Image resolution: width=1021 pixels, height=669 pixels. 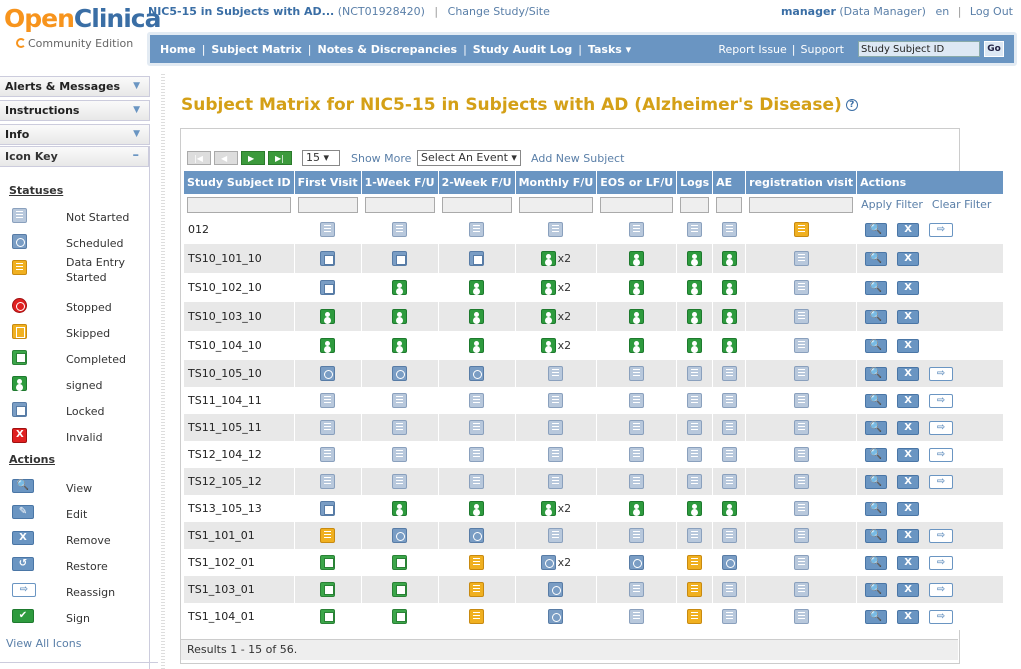 I want to click on show-more-link: Show More, so click(x=381, y=160).